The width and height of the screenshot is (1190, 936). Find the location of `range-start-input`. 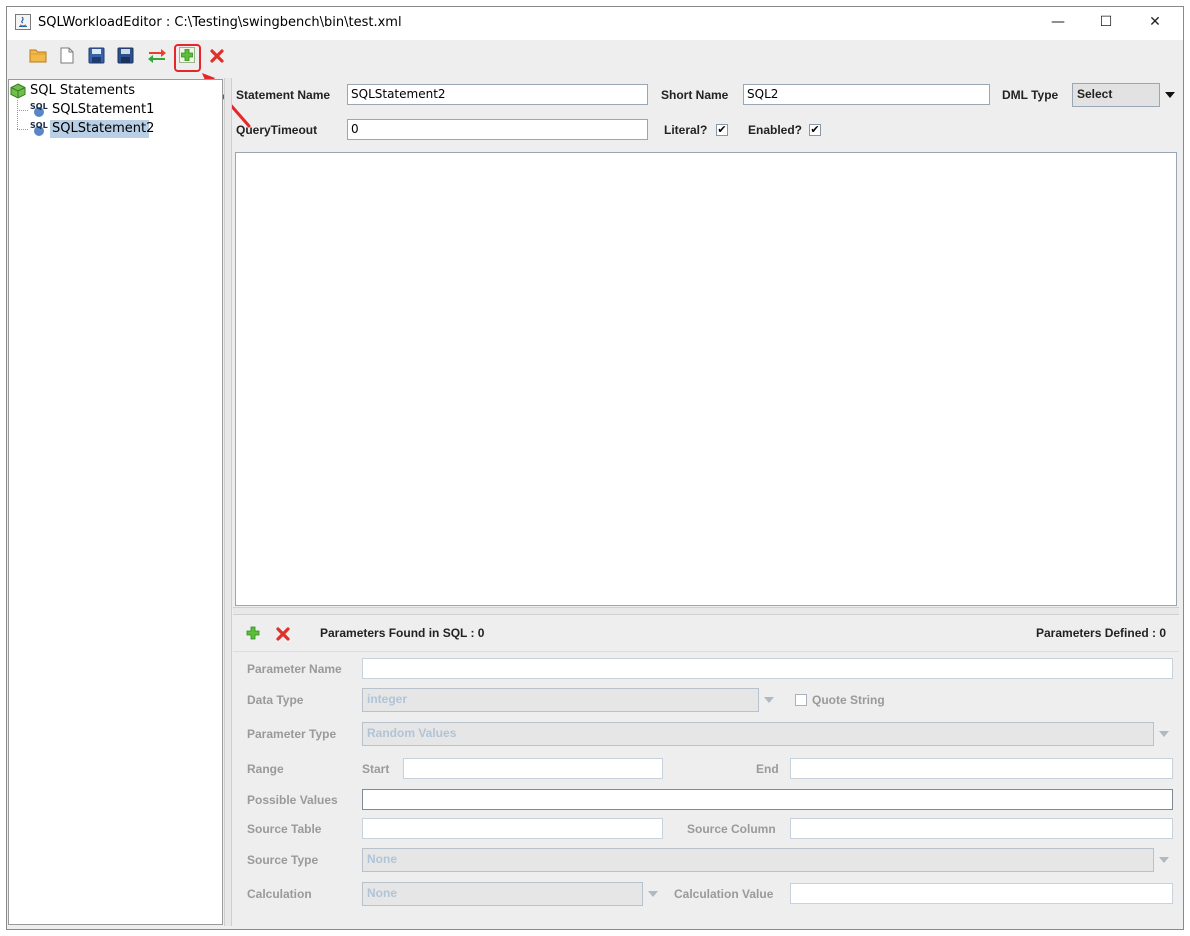

range-start-input is located at coordinates (533, 768).